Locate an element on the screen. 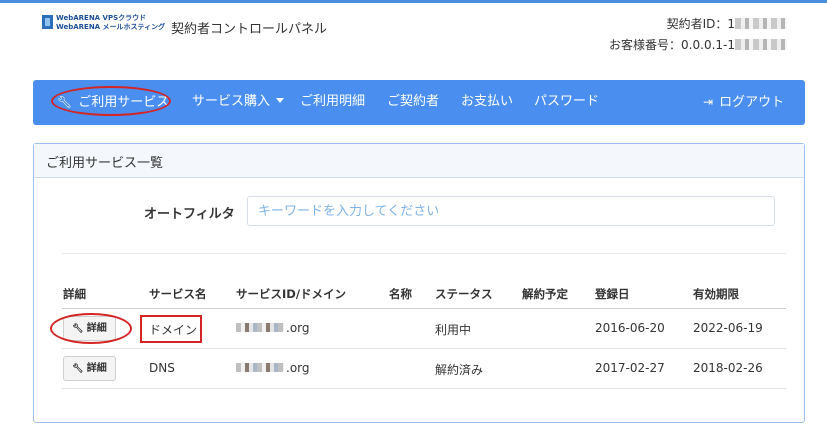 This screenshot has height=435, width=827. webarena-logo: WebARENA VPSクラウド WebARENA メールホスティング is located at coordinates (103, 23).